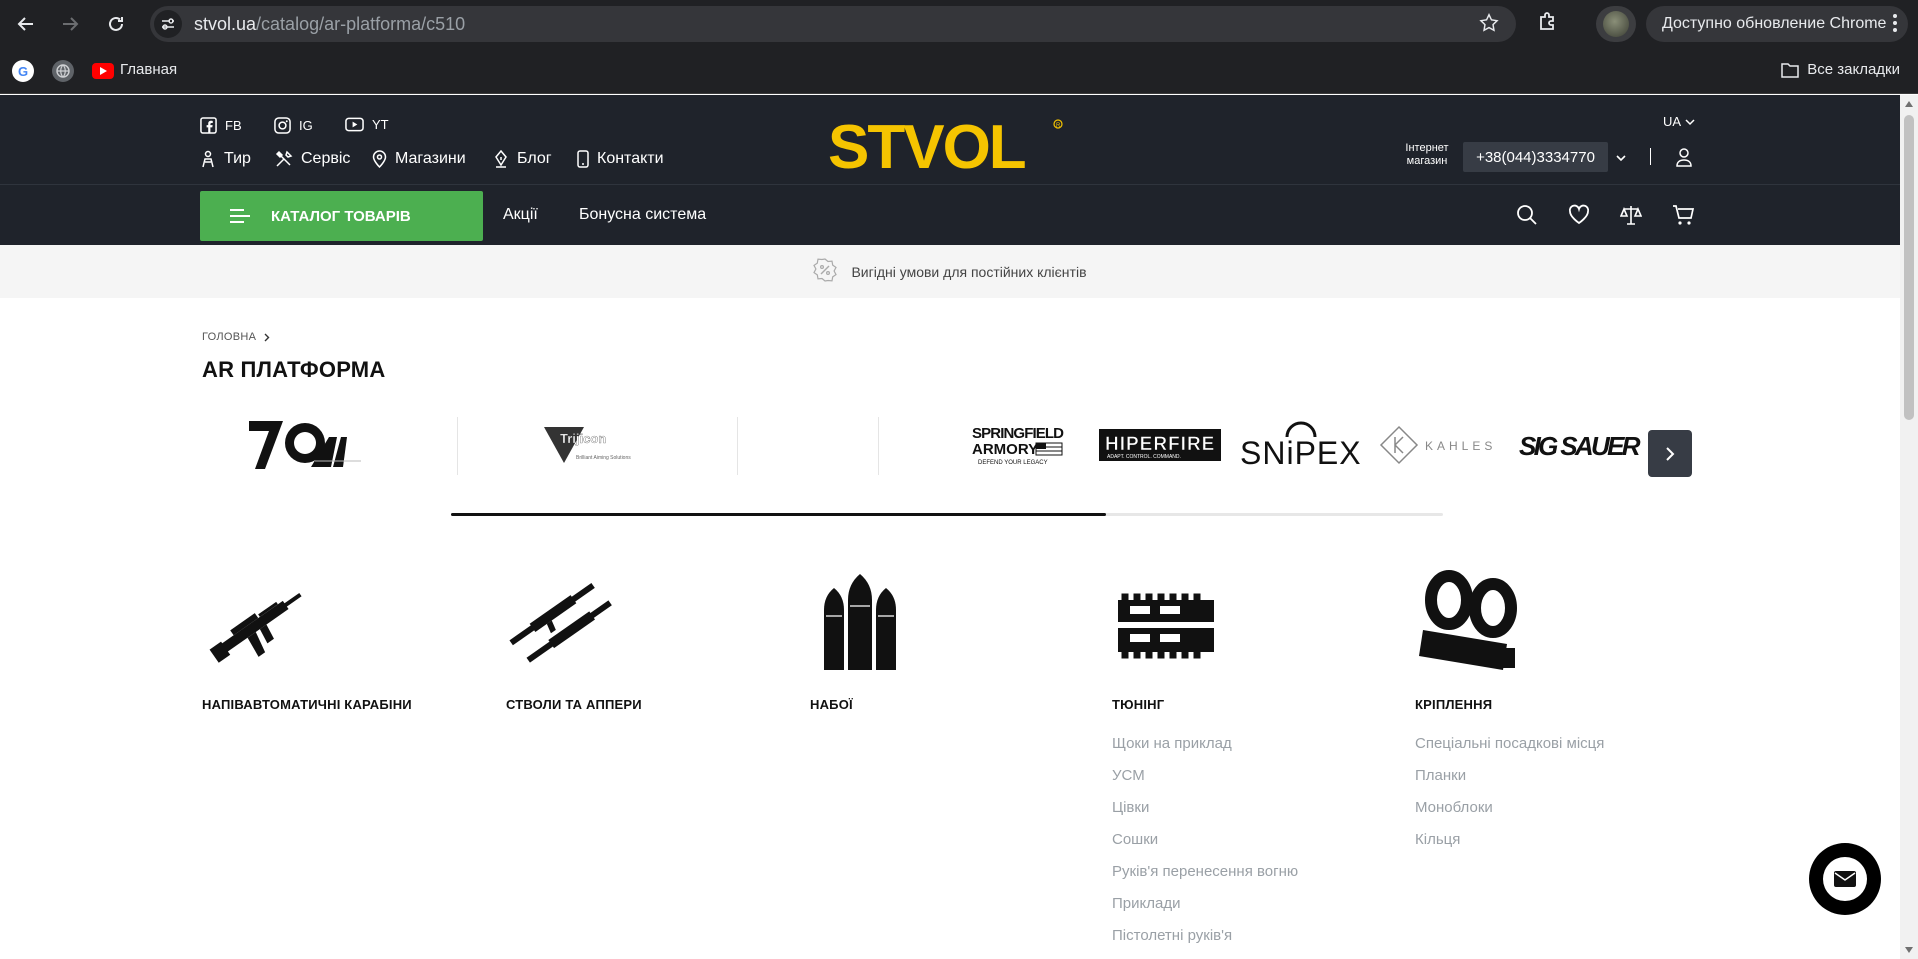 The height and width of the screenshot is (959, 1918). What do you see at coordinates (282, 125) in the screenshot?
I see `instagram-icon` at bounding box center [282, 125].